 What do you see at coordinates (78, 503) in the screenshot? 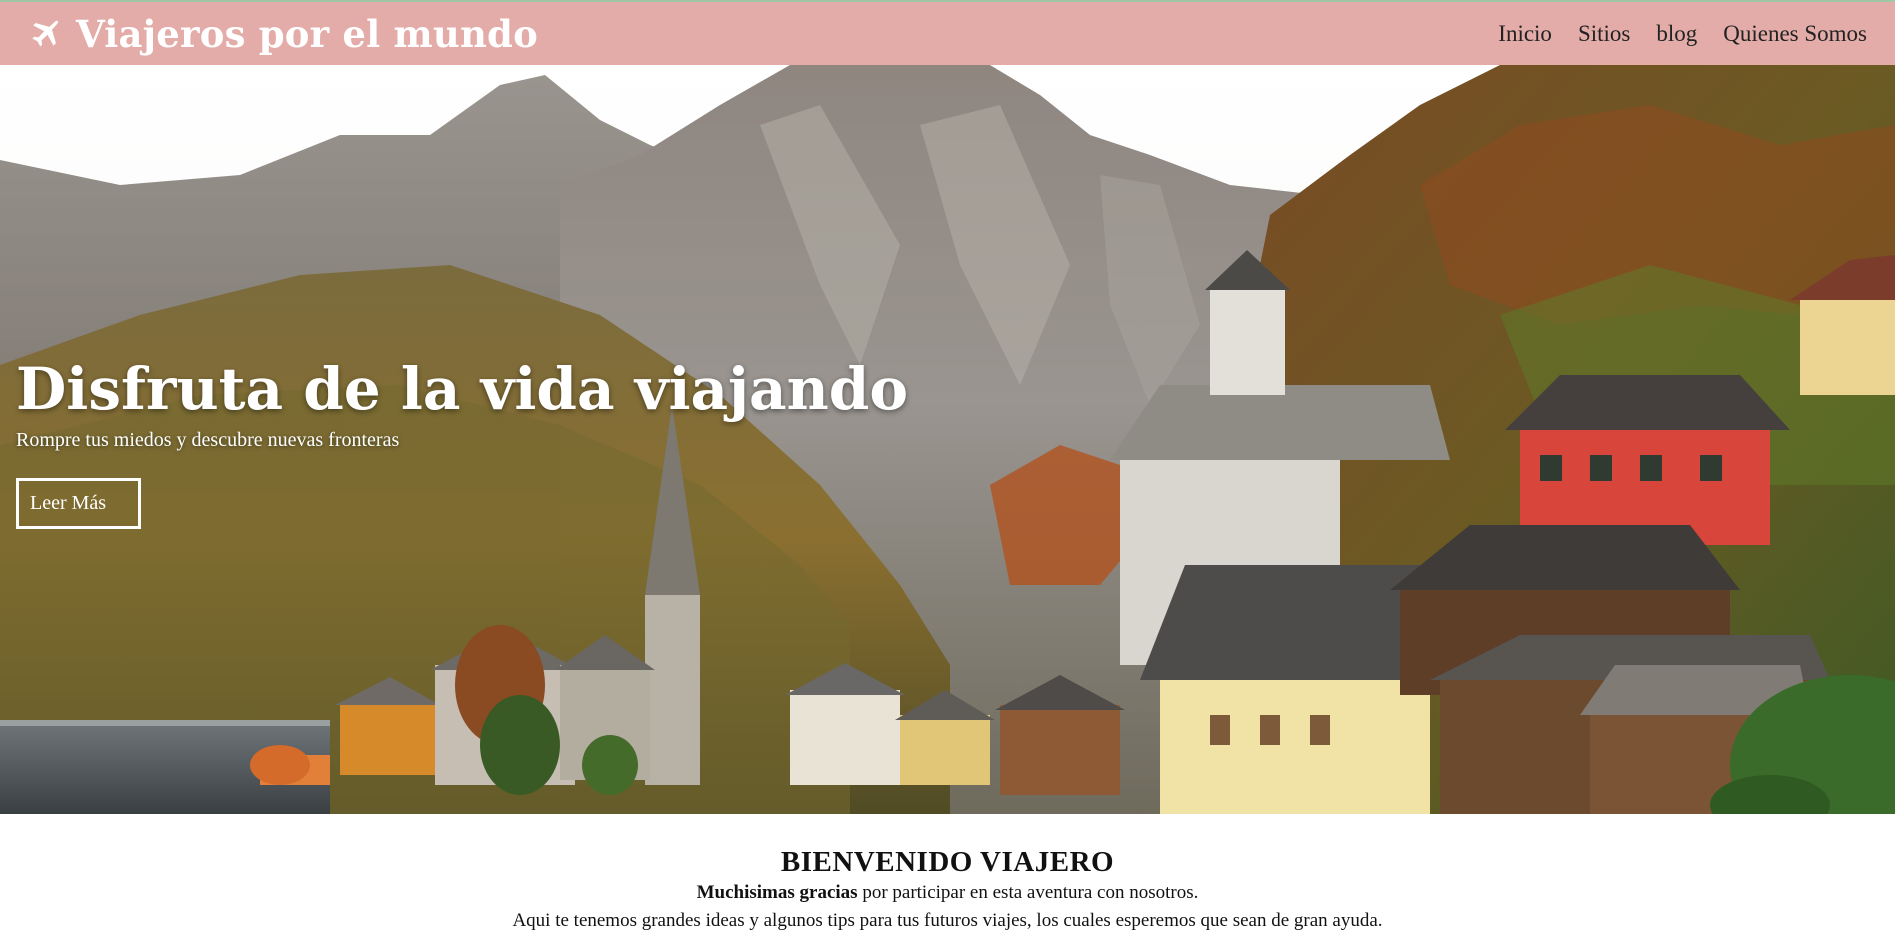
I see `read-more-button: Leer Más` at bounding box center [78, 503].